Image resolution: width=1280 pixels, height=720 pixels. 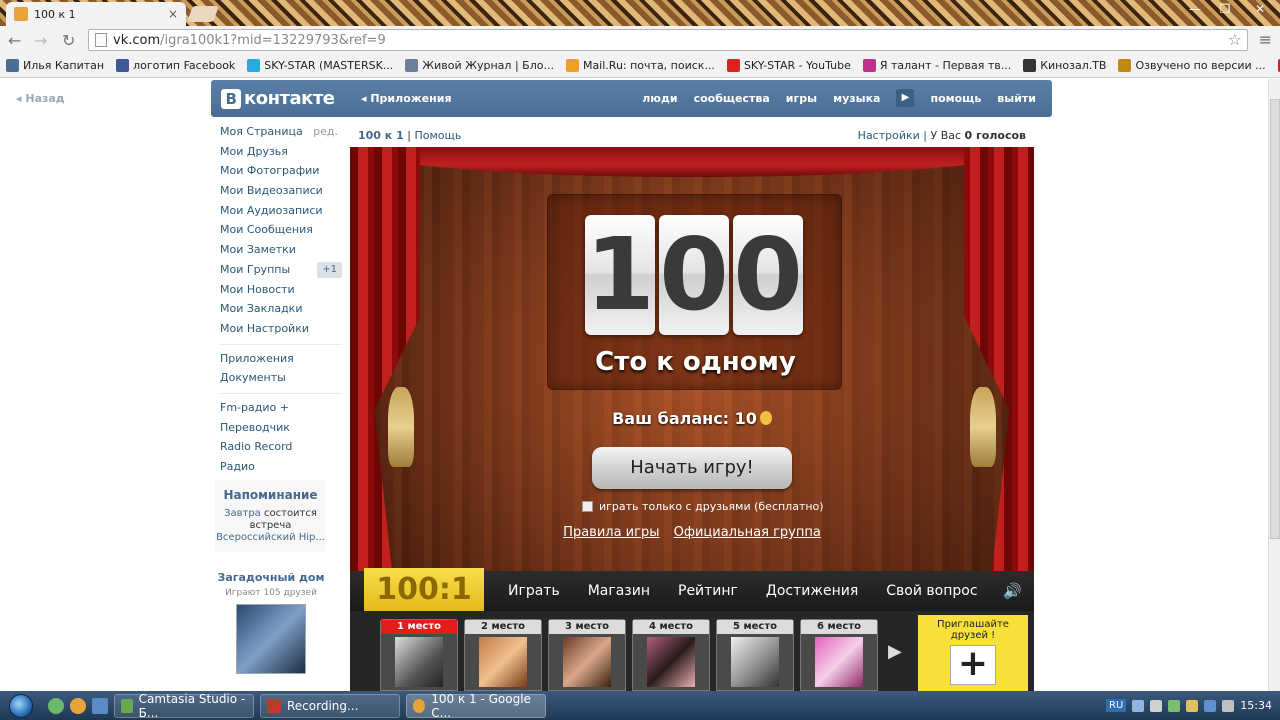 What do you see at coordinates (14, 40) in the screenshot?
I see `back-arrow-icon: ←` at bounding box center [14, 40].